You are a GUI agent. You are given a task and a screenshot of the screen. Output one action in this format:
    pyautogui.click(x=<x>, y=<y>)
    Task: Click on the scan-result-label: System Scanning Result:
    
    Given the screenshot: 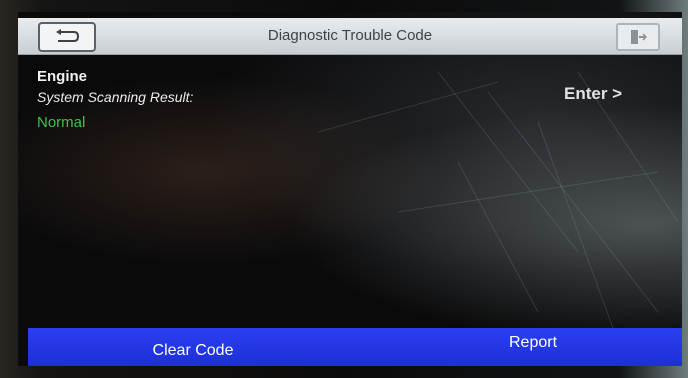 What is the action you would take?
    pyautogui.click(x=115, y=97)
    